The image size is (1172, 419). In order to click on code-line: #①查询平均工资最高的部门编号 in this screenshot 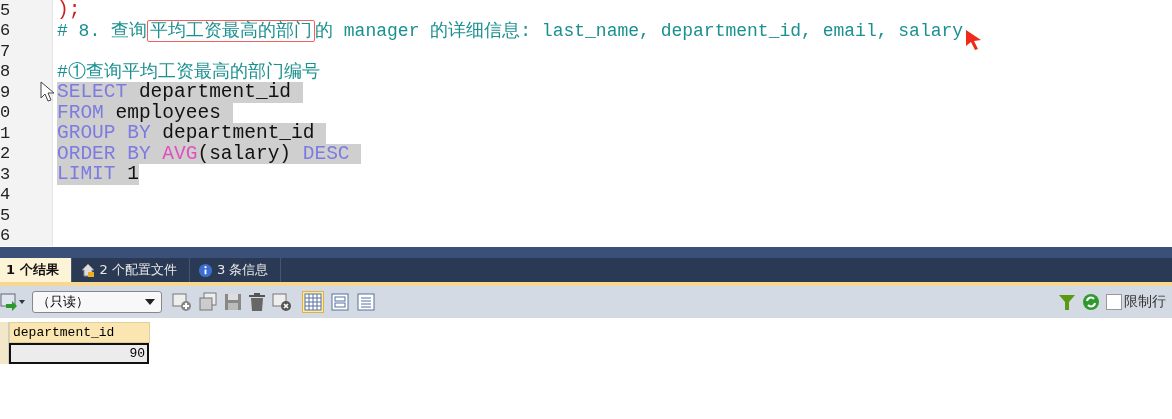, I will do `click(188, 71)`.